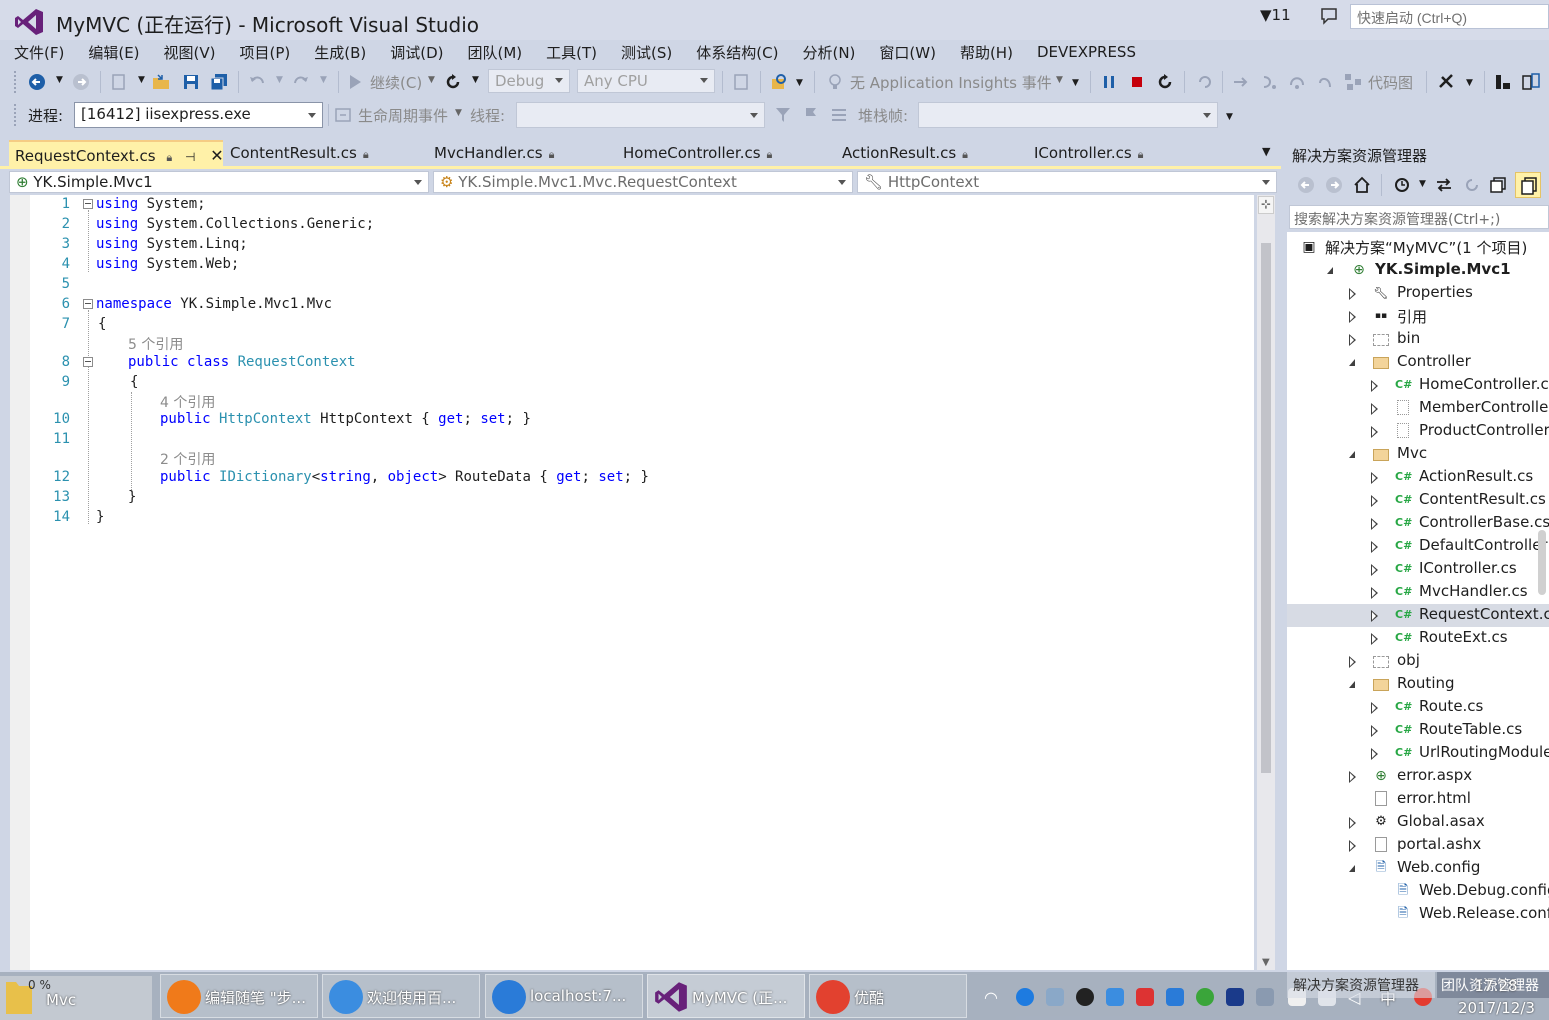 The width and height of the screenshot is (1549, 1020). Describe the element at coordinates (299, 153) in the screenshot. I see `tab-content-result: ContentResult.cs 🔒︎` at that location.